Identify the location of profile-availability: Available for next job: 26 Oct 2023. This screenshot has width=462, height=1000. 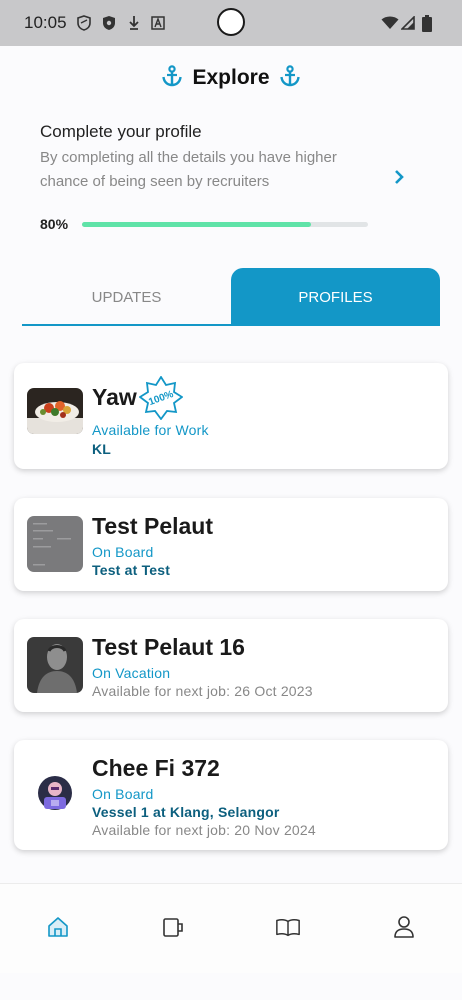
(202, 691).